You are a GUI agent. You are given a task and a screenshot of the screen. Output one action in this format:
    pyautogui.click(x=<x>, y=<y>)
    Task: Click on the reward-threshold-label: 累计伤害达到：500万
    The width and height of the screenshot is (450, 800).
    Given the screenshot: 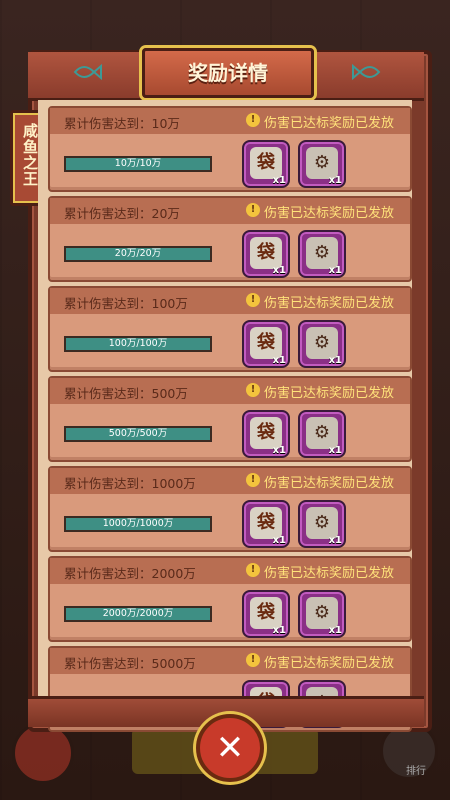 What is the action you would take?
    pyautogui.click(x=126, y=393)
    